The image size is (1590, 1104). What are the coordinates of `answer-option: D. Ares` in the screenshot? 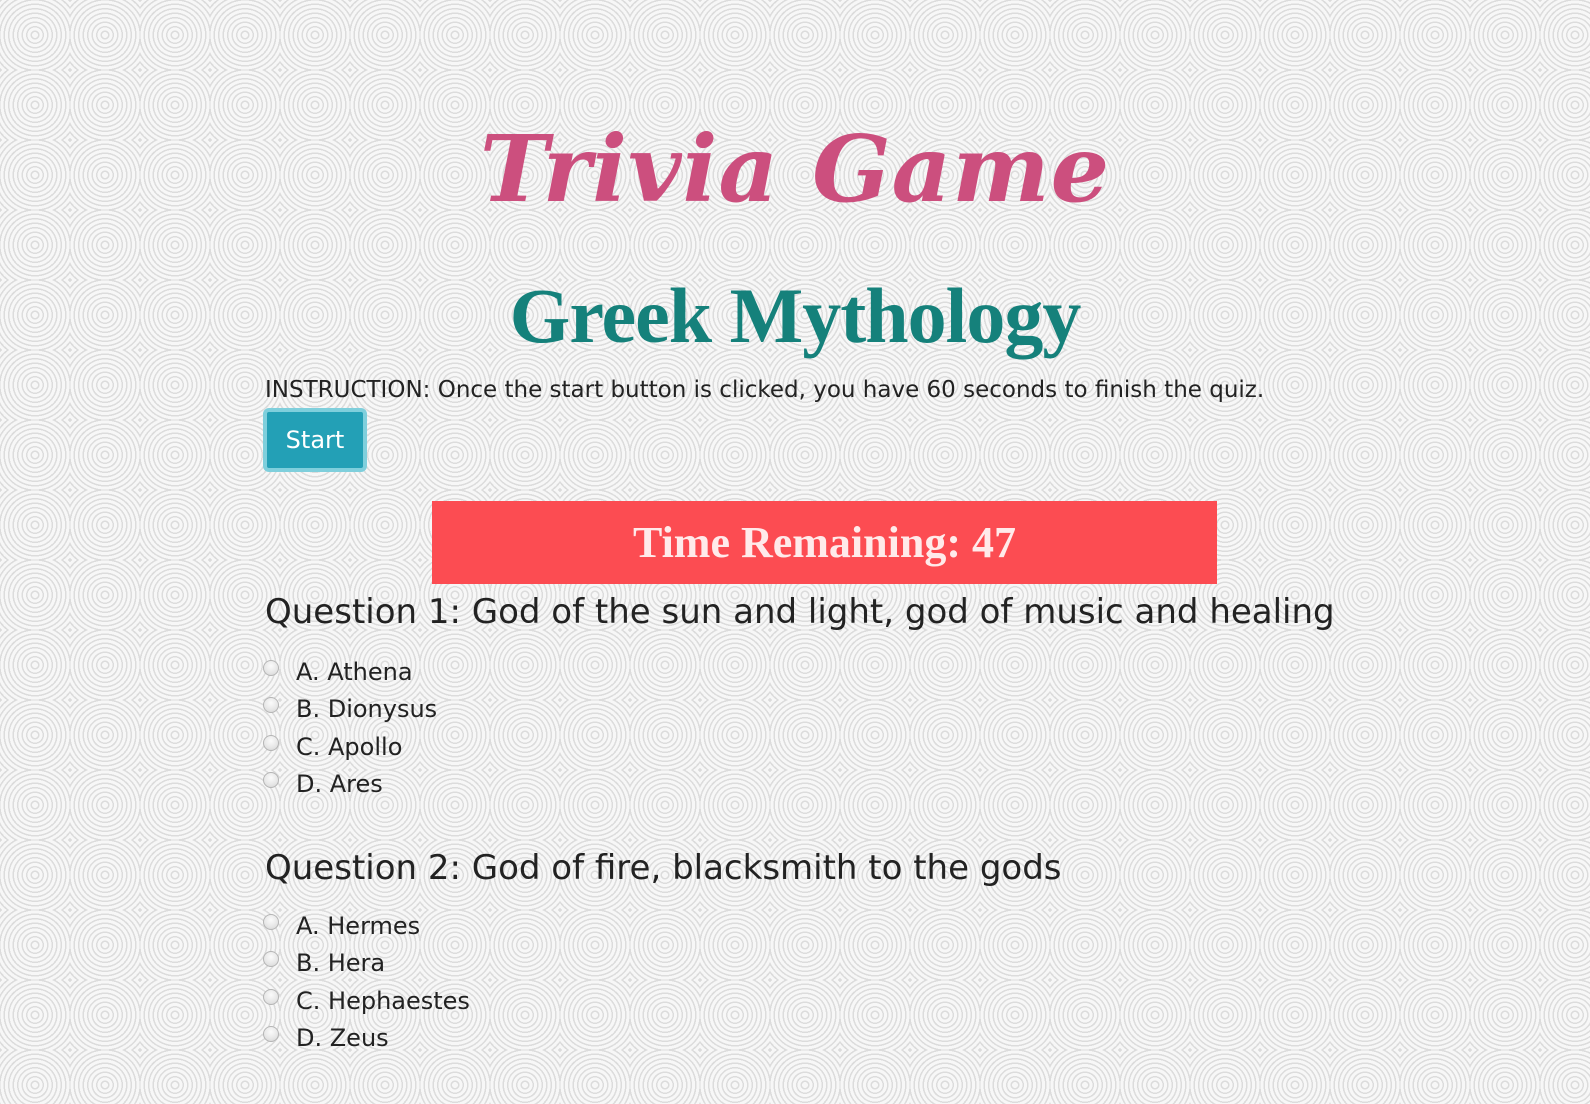 It's located at (350, 785).